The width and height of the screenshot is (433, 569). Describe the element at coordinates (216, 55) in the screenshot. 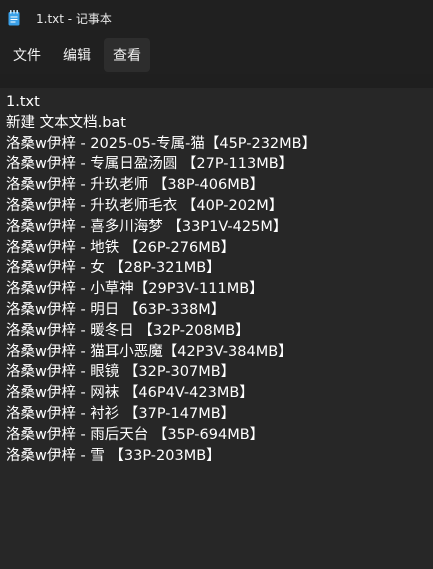

I see `menu-bar: 文件 编辑 查看` at that location.